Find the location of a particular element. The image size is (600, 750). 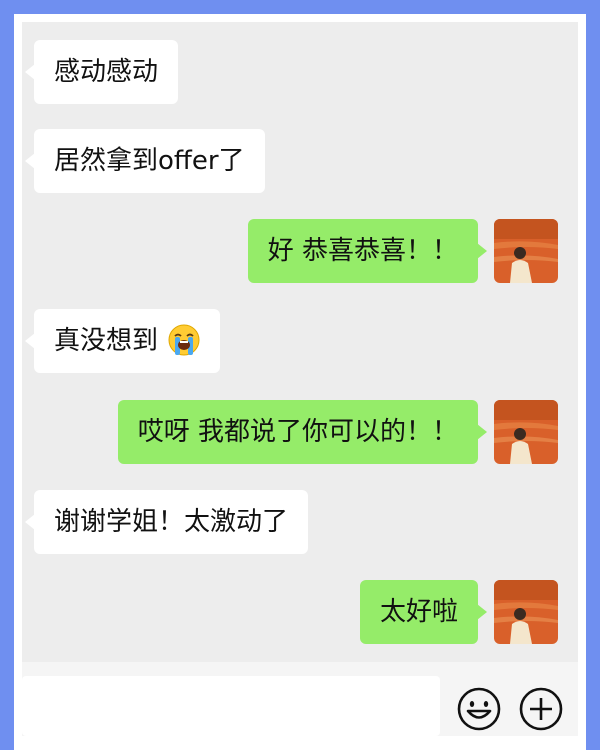

outgoing-message-bubble: 太好啦 is located at coordinates (423, 612).